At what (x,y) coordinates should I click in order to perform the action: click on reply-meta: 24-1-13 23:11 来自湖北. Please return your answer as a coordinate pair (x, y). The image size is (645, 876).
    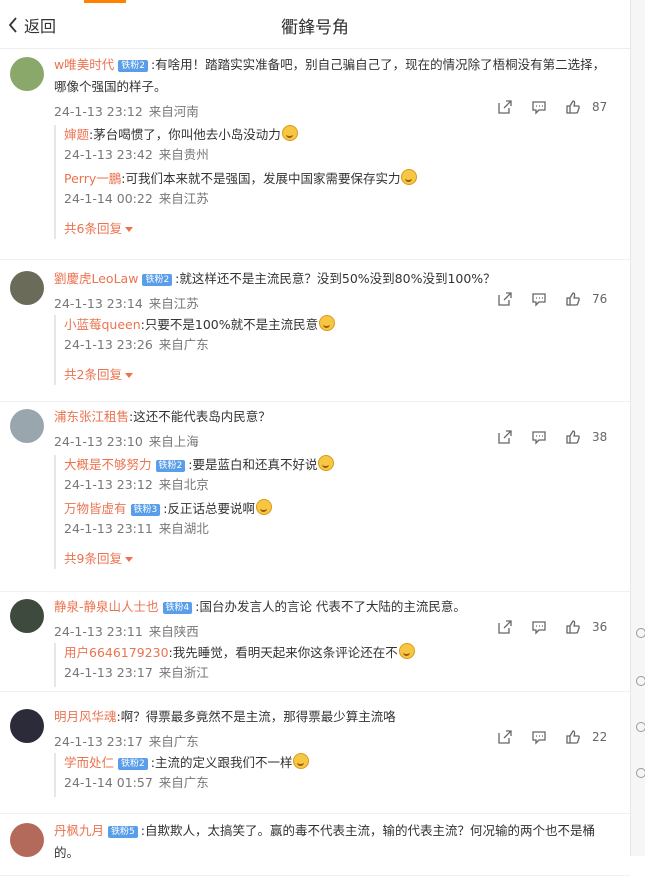
    Looking at the image, I should click on (344, 529).